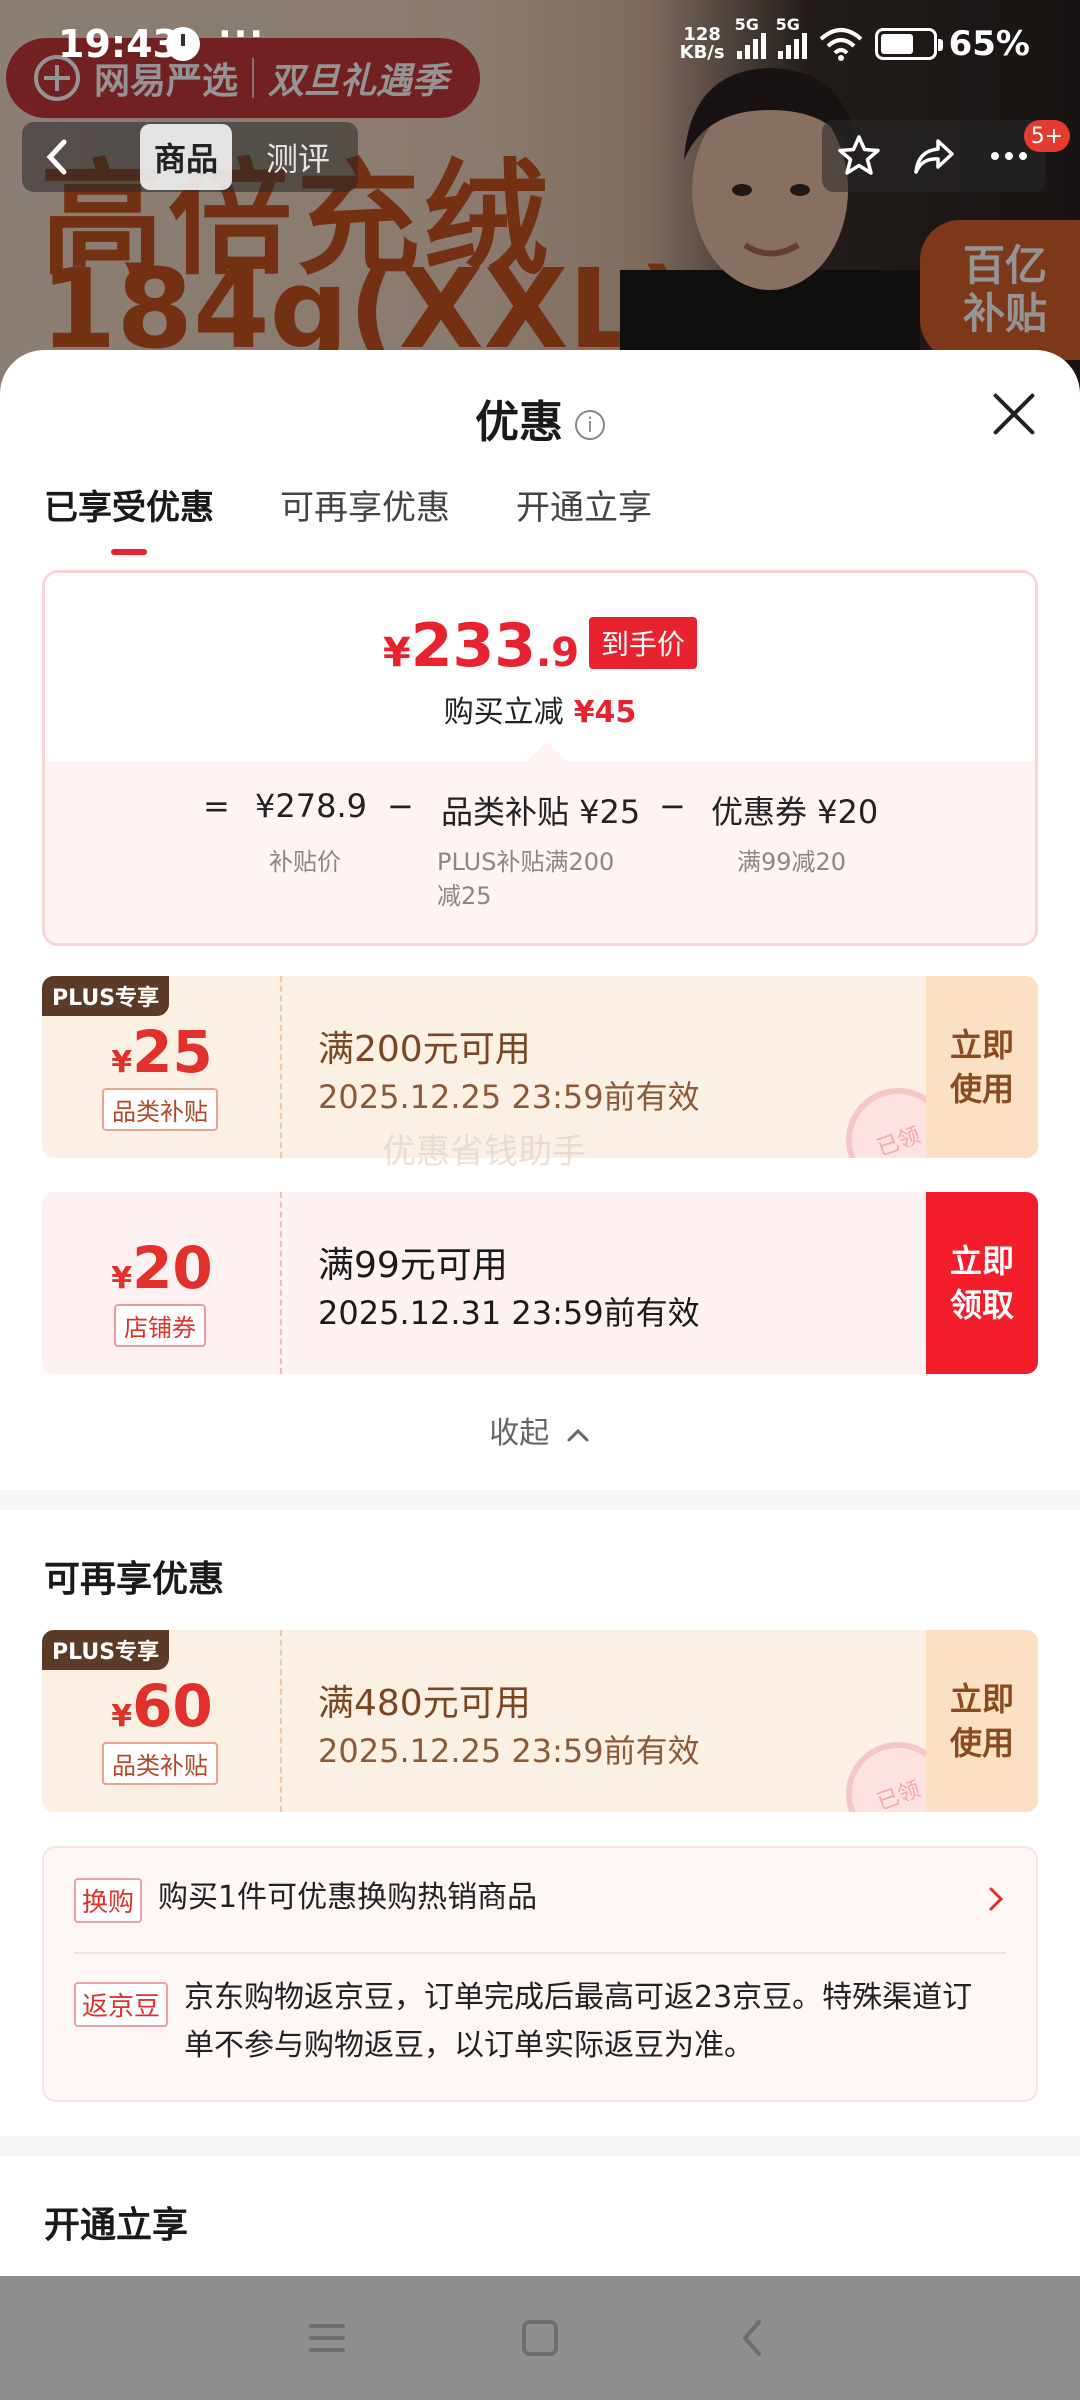  I want to click on formula-equals: =, so click(216, 806).